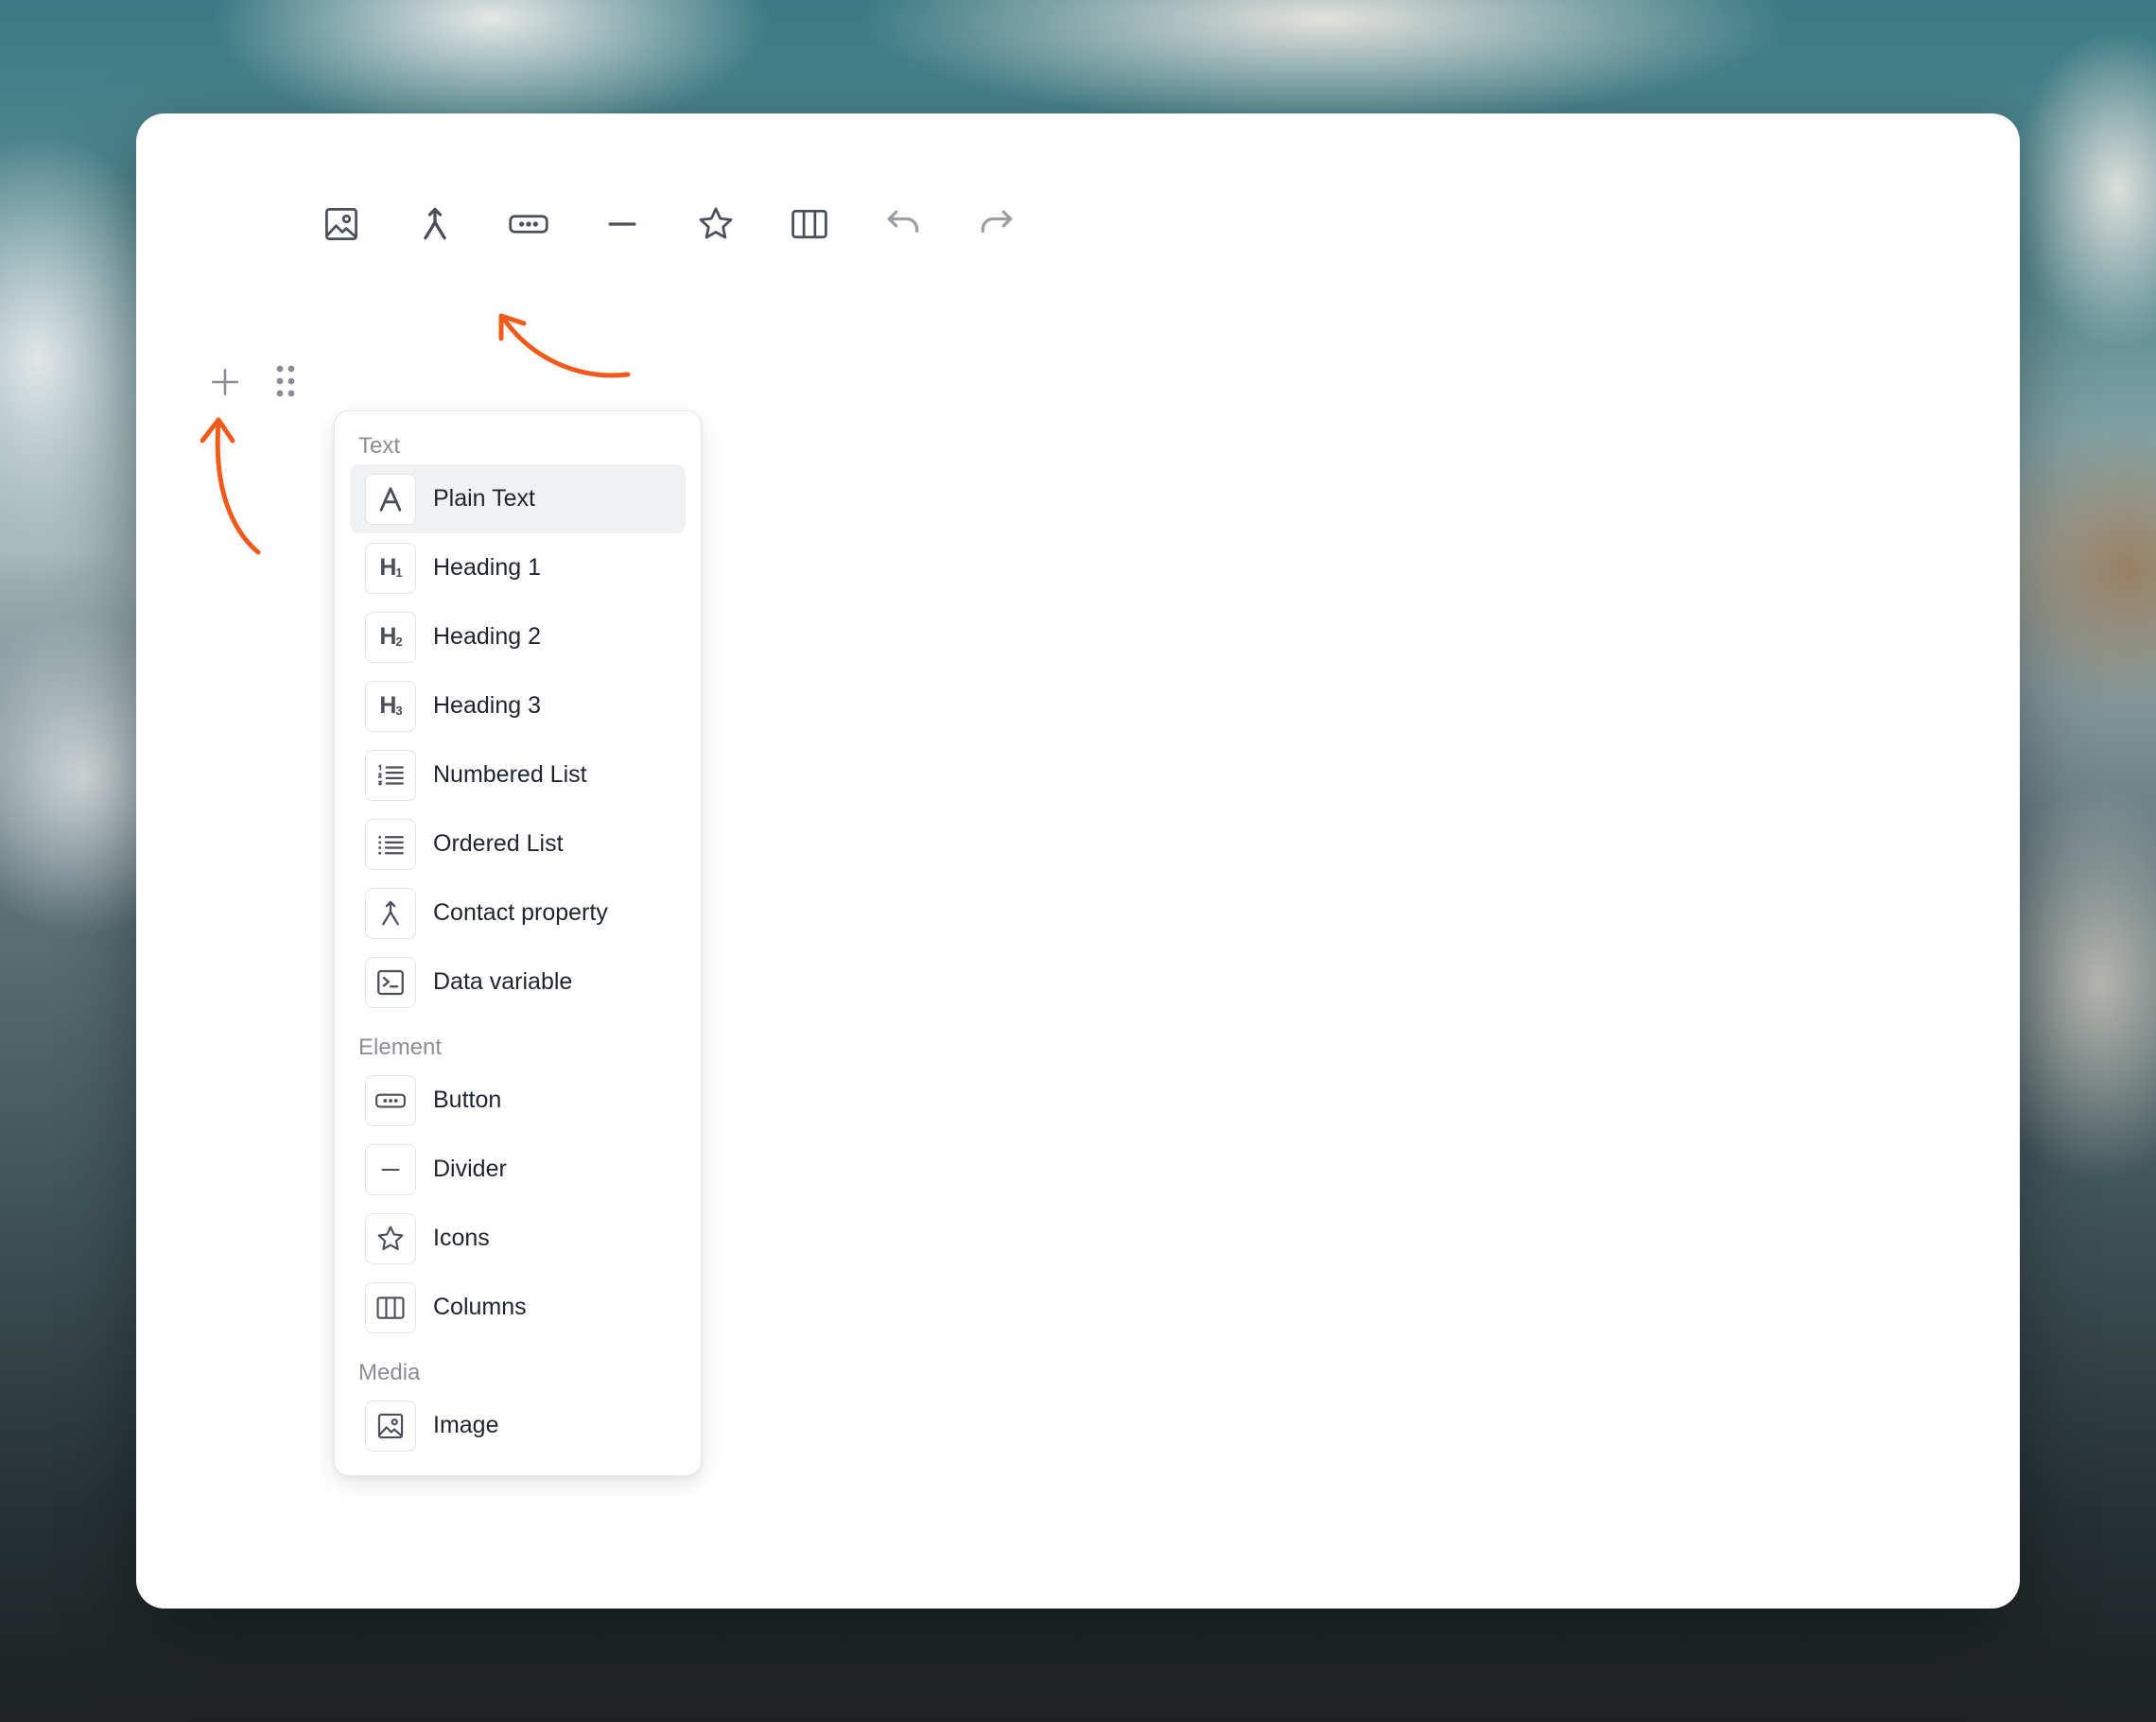 Image resolution: width=2156 pixels, height=1722 pixels. I want to click on toolbar-redo-button, so click(1010, 224).